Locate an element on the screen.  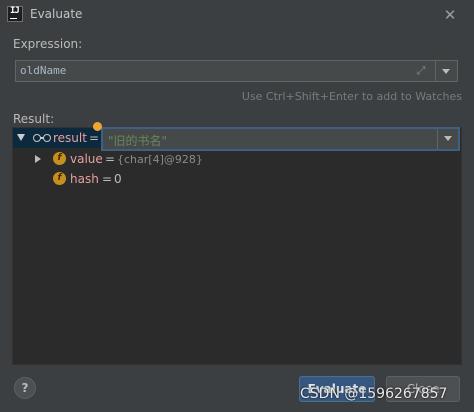
result-value-editor: "旧的书名" is located at coordinates (280, 139).